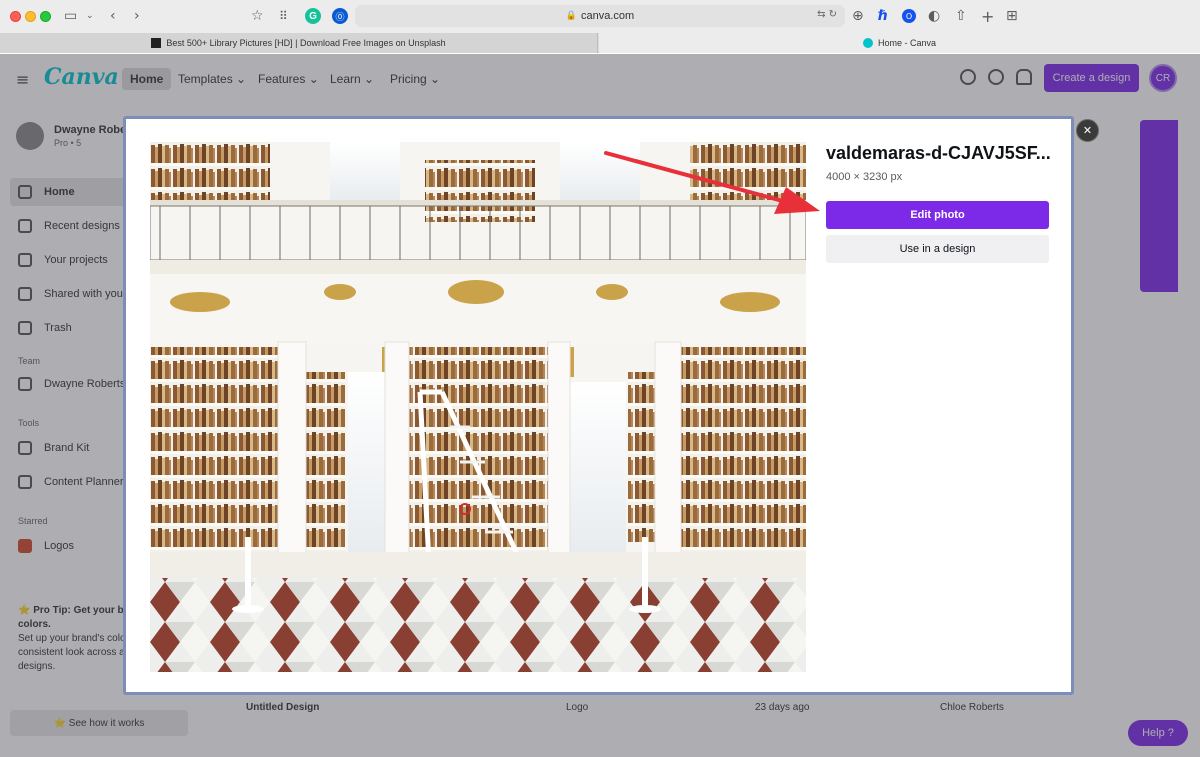  Describe the element at coordinates (934, 16) in the screenshot. I see `shield-icon: ◐` at that location.